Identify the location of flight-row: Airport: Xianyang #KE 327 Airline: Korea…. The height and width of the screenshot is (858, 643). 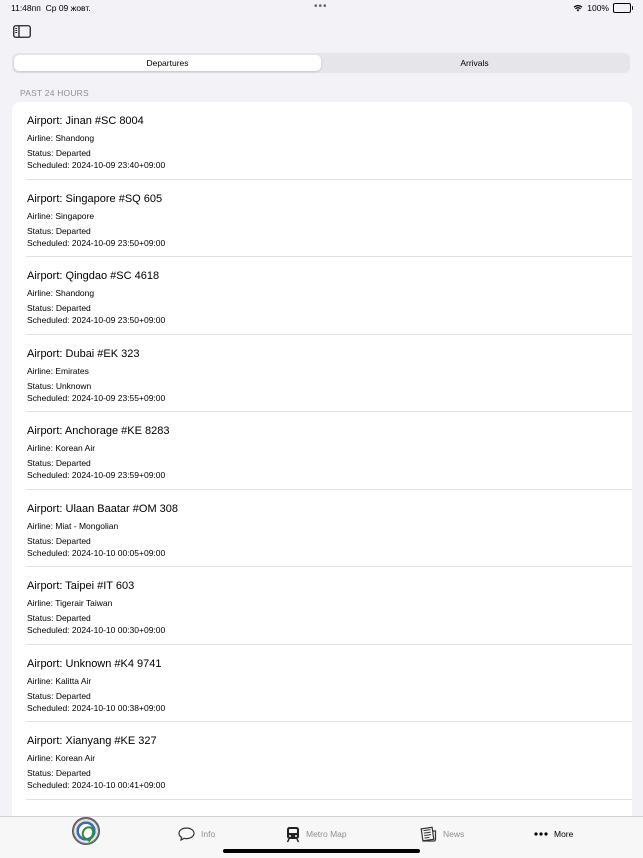
(322, 761).